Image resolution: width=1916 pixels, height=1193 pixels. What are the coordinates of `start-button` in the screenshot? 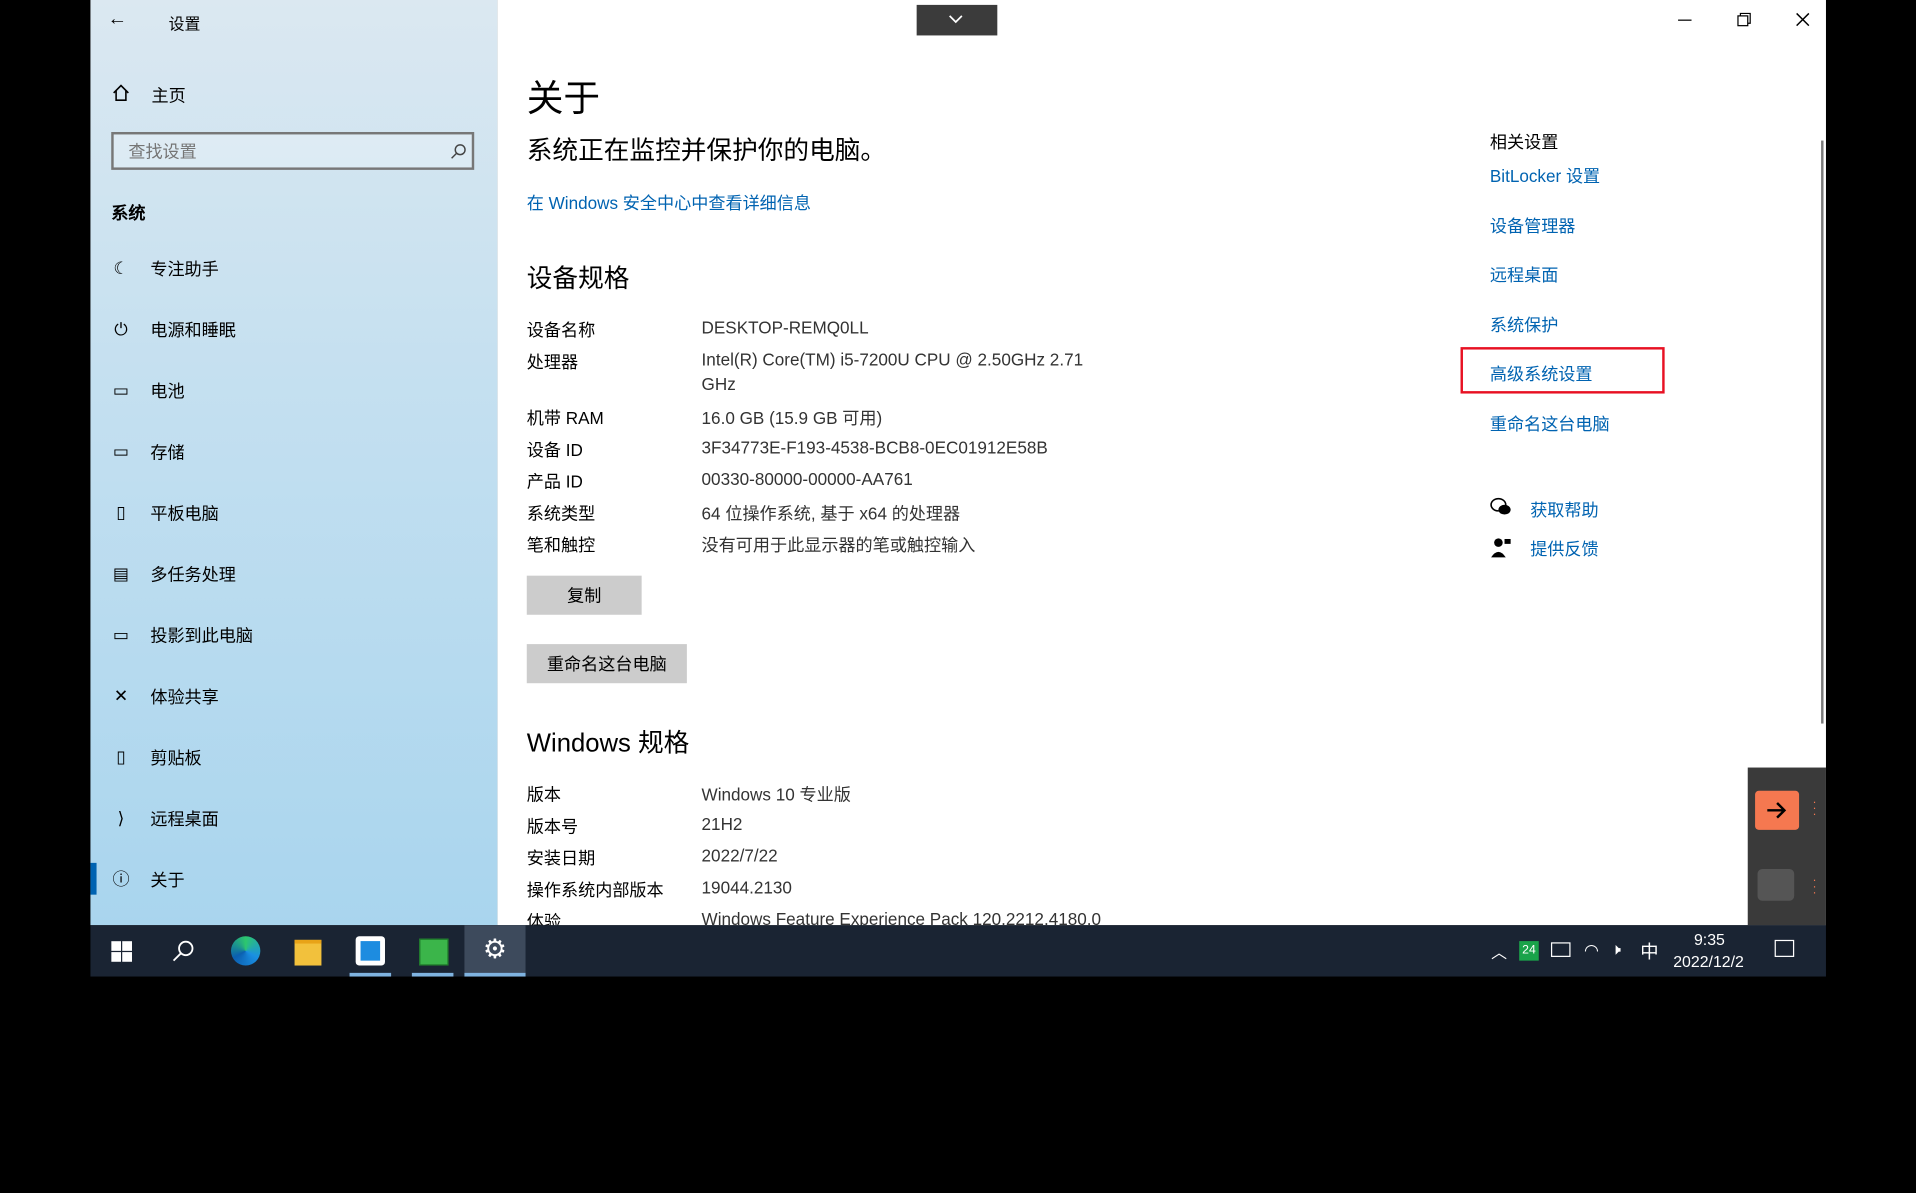 It's located at (120, 950).